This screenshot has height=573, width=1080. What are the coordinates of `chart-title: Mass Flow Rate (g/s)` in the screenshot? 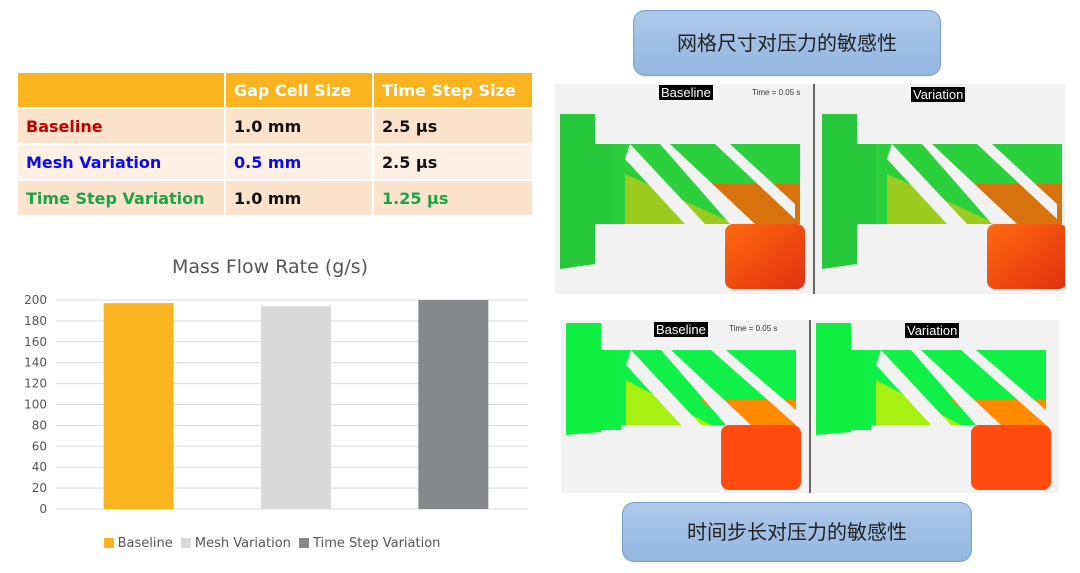 It's located at (270, 267).